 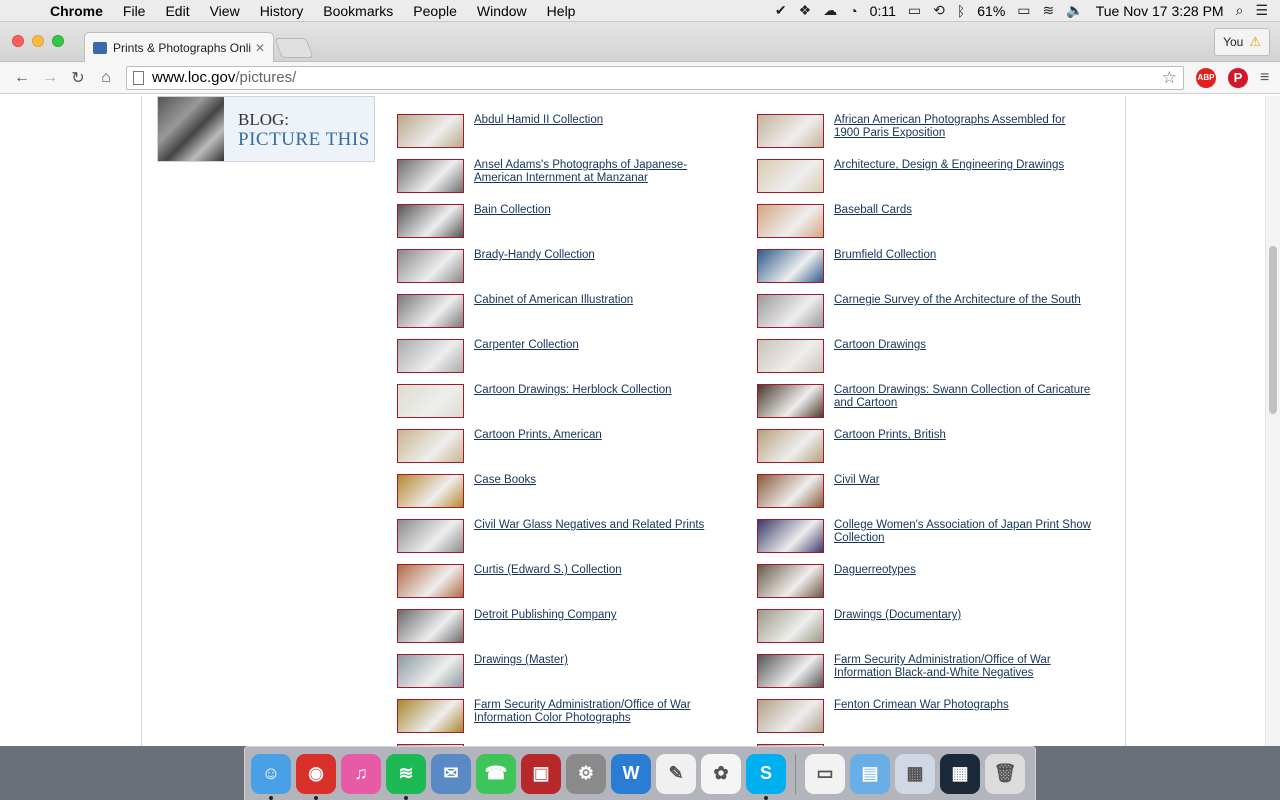 What do you see at coordinates (1206, 77) in the screenshot?
I see `adblock-plus-icon: ABP` at bounding box center [1206, 77].